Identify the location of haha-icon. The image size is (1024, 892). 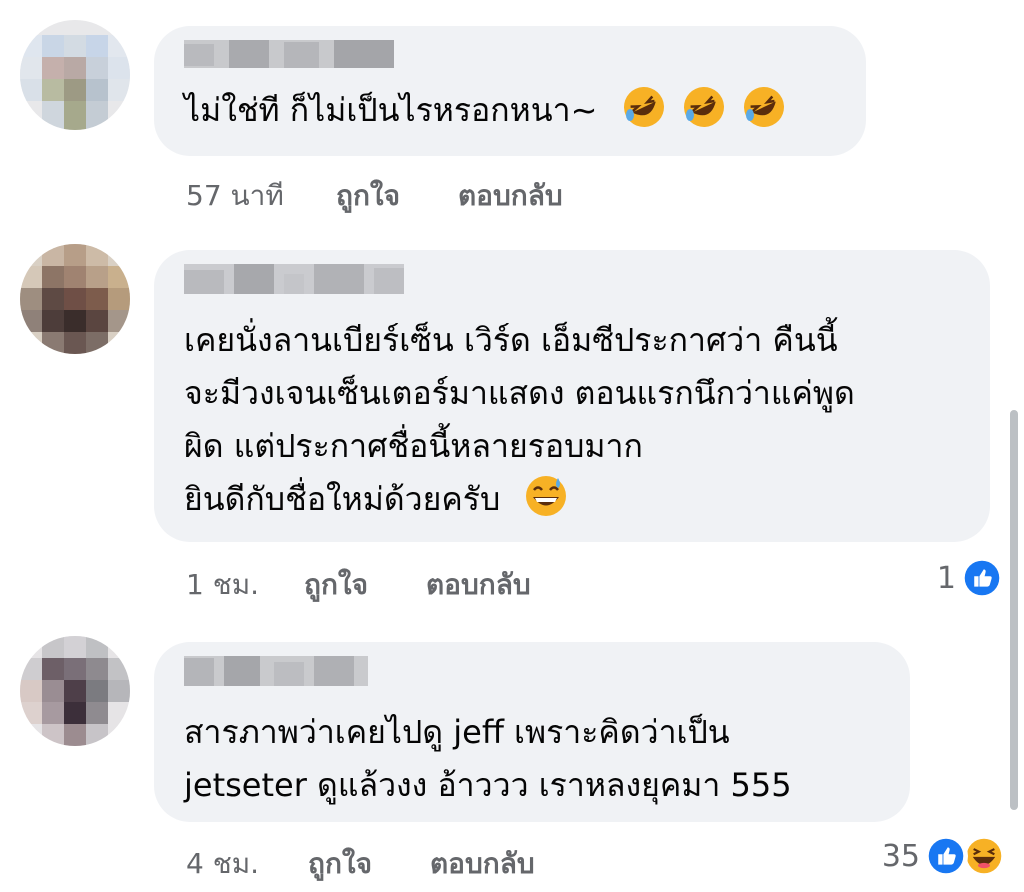
(984, 856).